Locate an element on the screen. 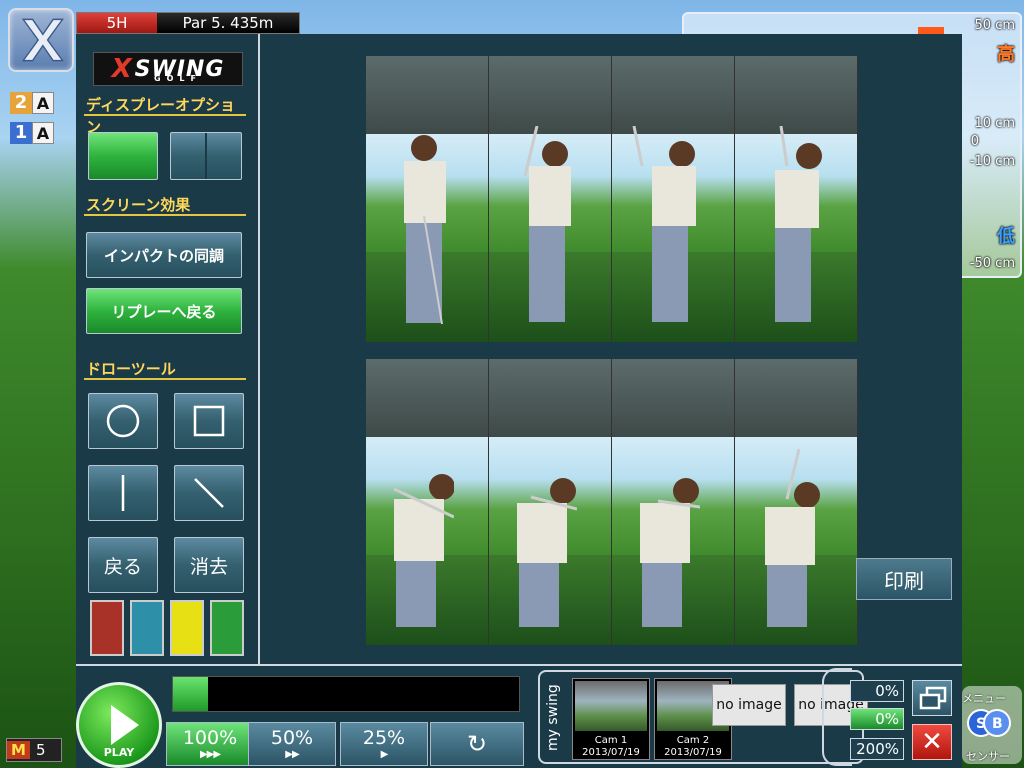  speed-arrows-icon: ▶ is located at coordinates (384, 754).